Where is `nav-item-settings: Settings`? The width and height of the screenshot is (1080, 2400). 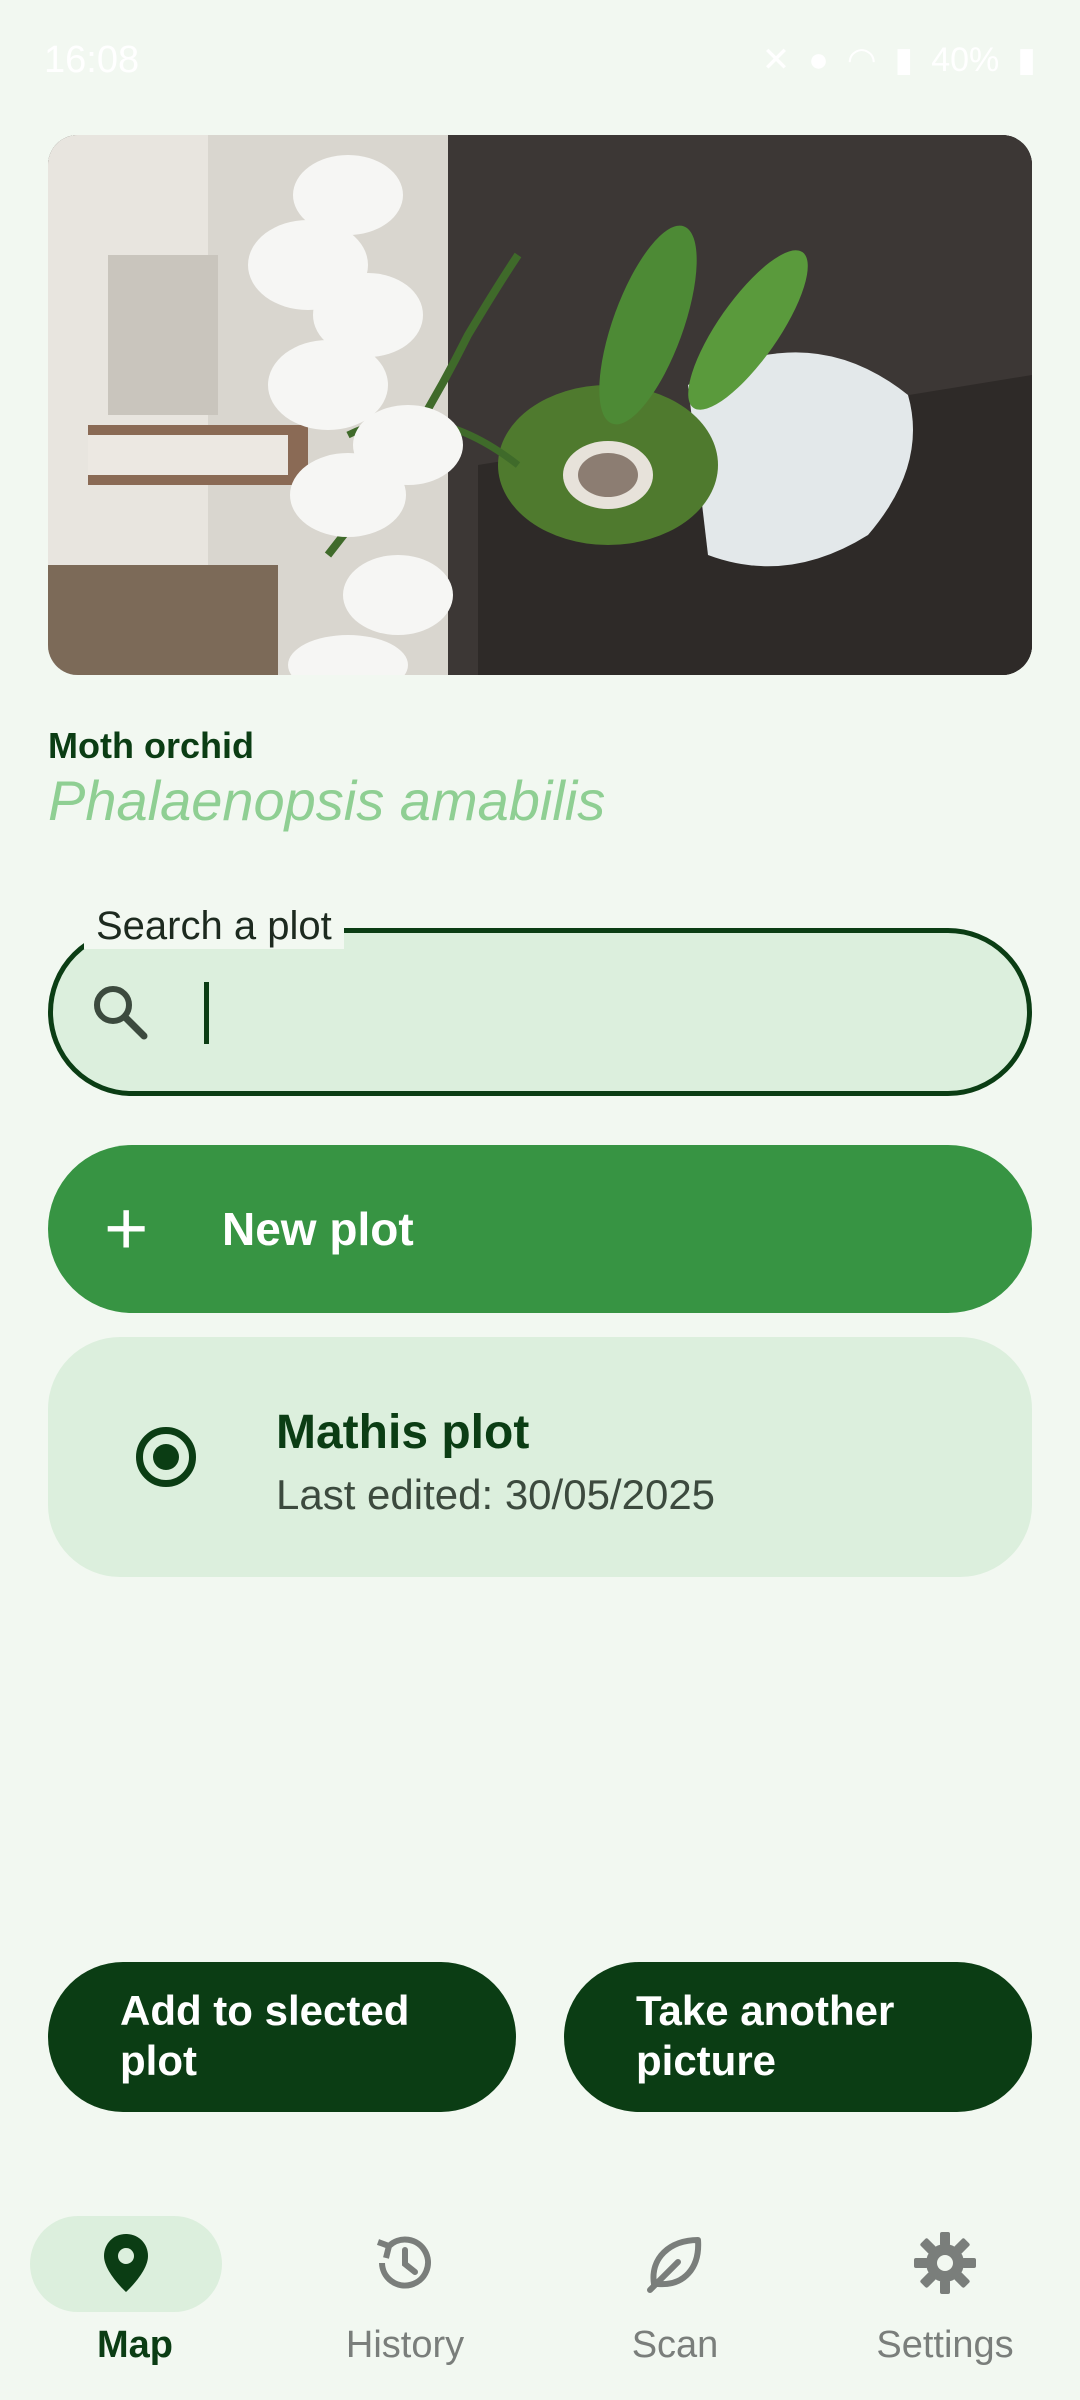 nav-item-settings: Settings is located at coordinates (945, 2288).